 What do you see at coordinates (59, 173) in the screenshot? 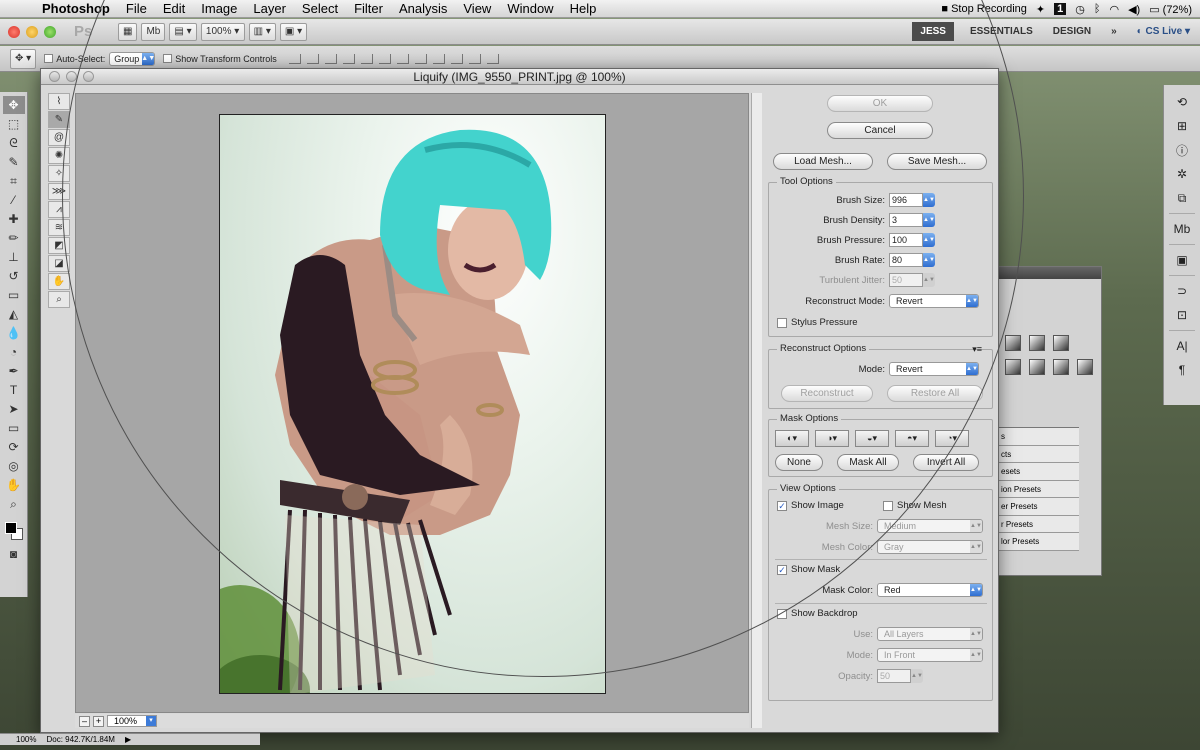
I see `bloat-tool-icon: ✧` at bounding box center [59, 173].